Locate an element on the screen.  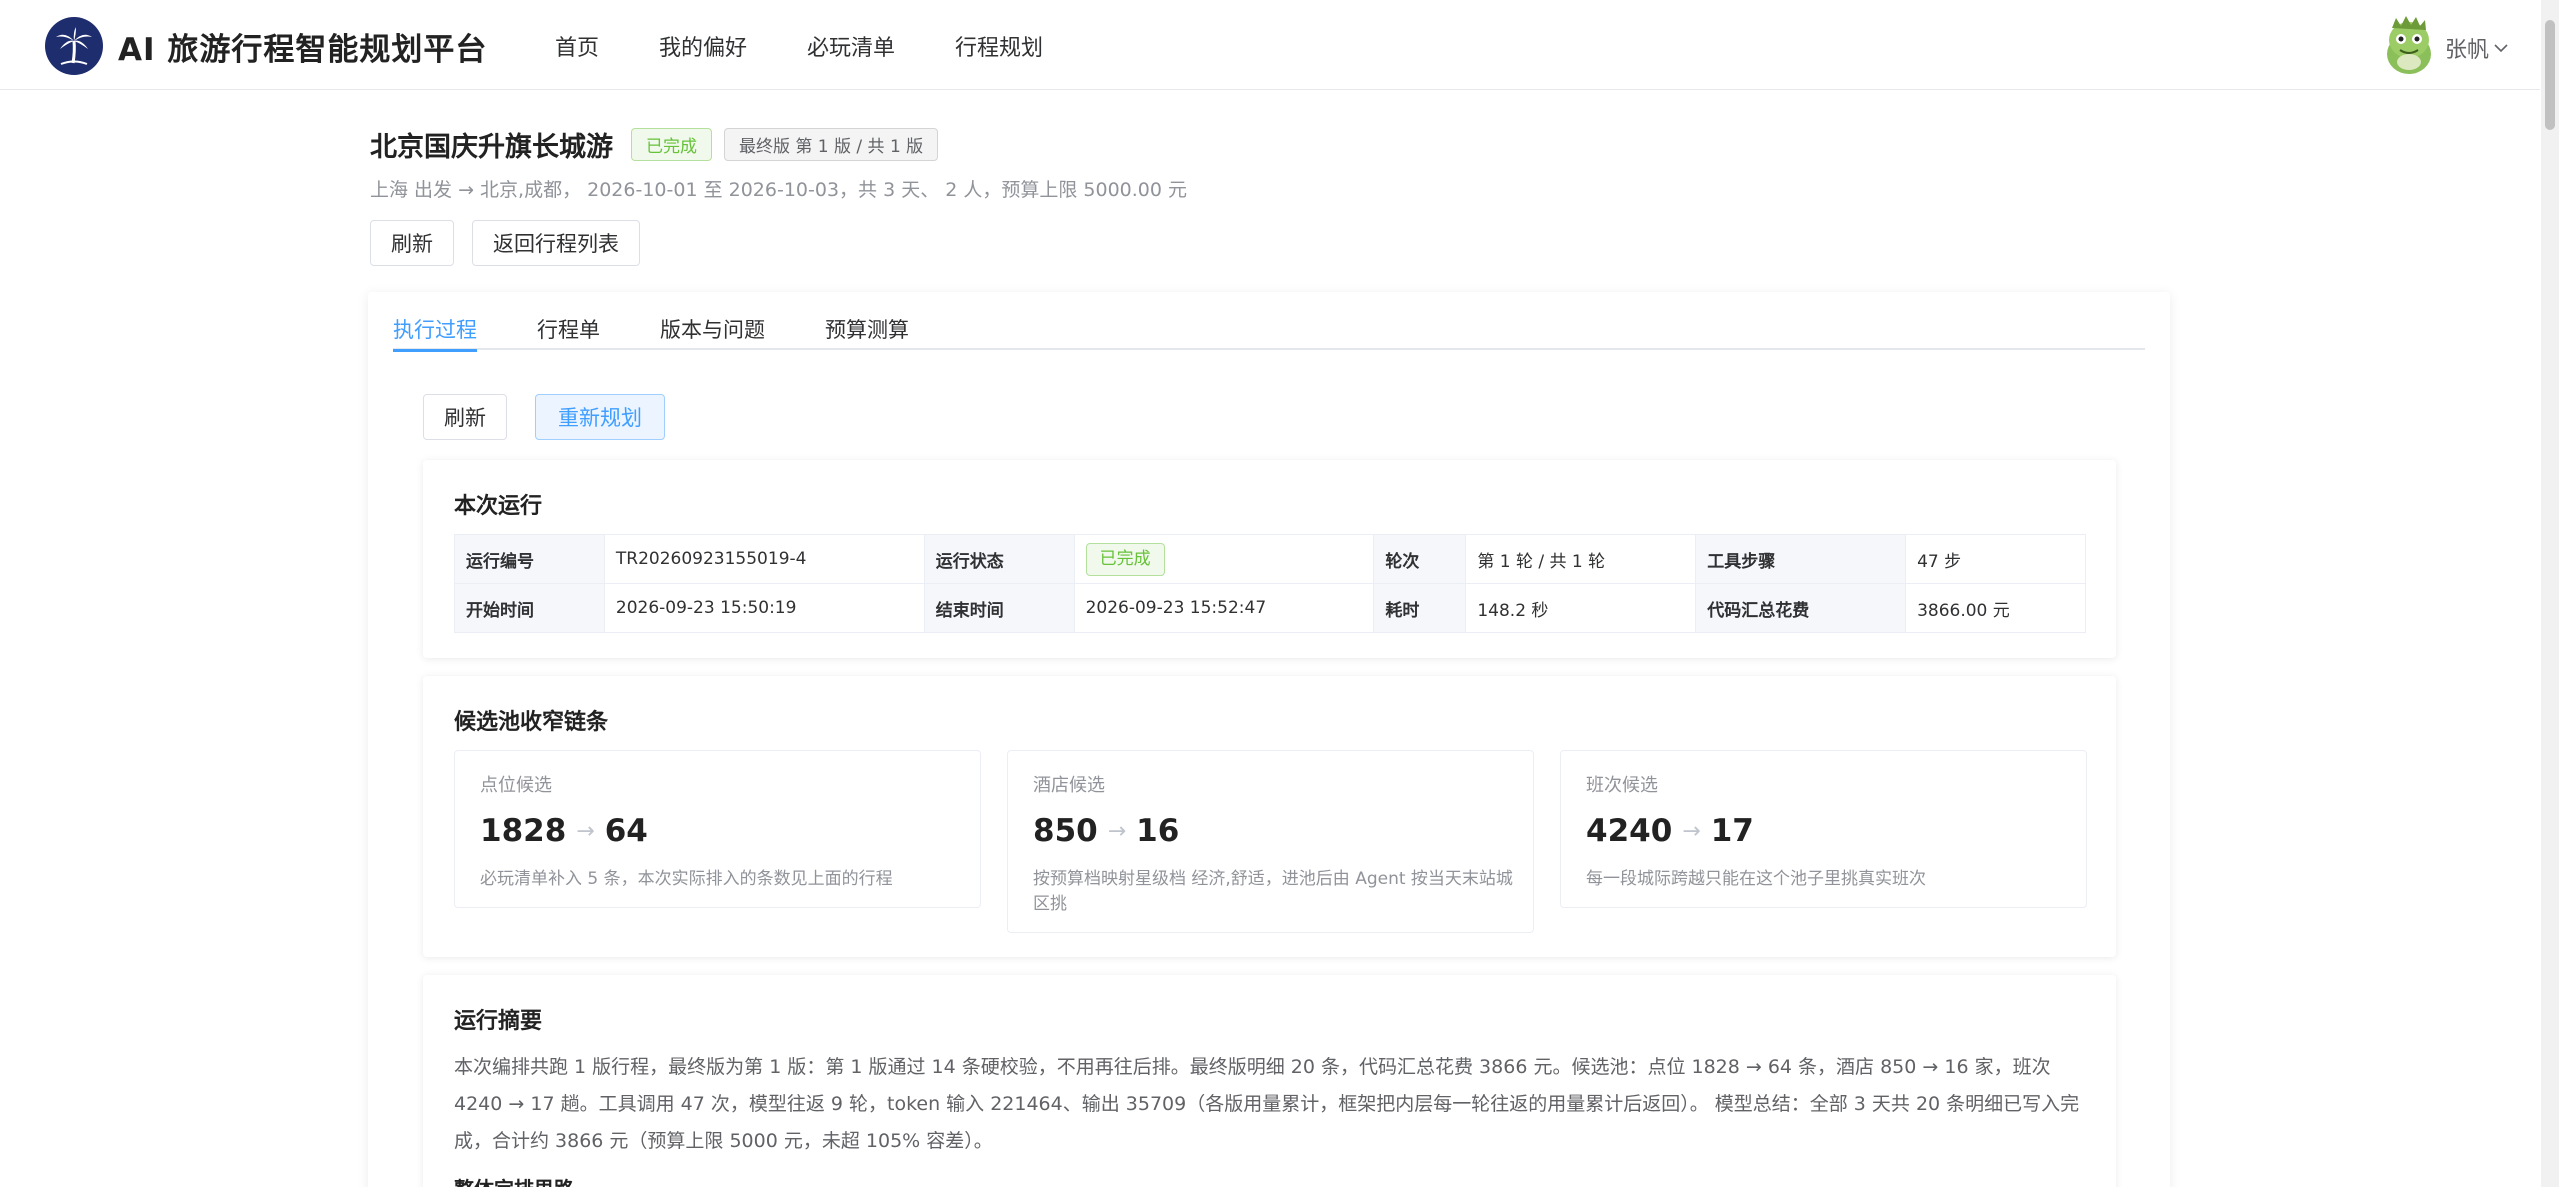
run-summary-title: 运行摘要 is located at coordinates (498, 1021).